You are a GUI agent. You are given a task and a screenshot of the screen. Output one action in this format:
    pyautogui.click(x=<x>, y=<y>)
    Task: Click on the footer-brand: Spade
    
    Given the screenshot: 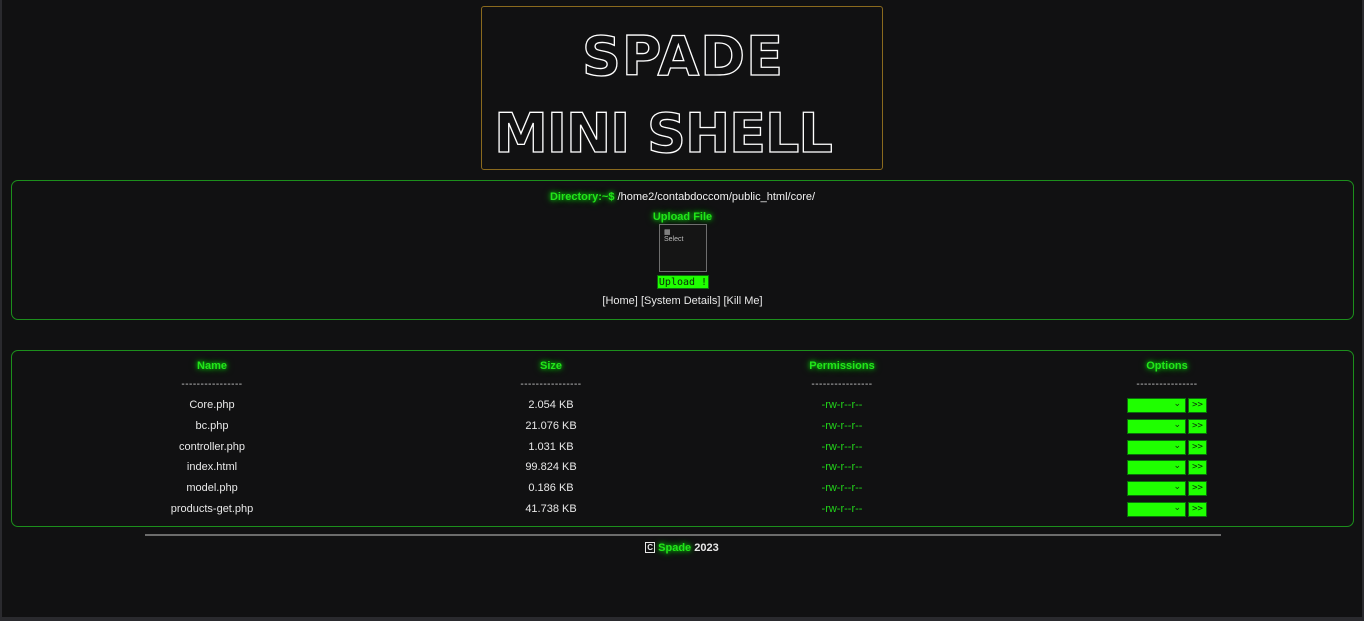 What is the action you would take?
    pyautogui.click(x=675, y=548)
    